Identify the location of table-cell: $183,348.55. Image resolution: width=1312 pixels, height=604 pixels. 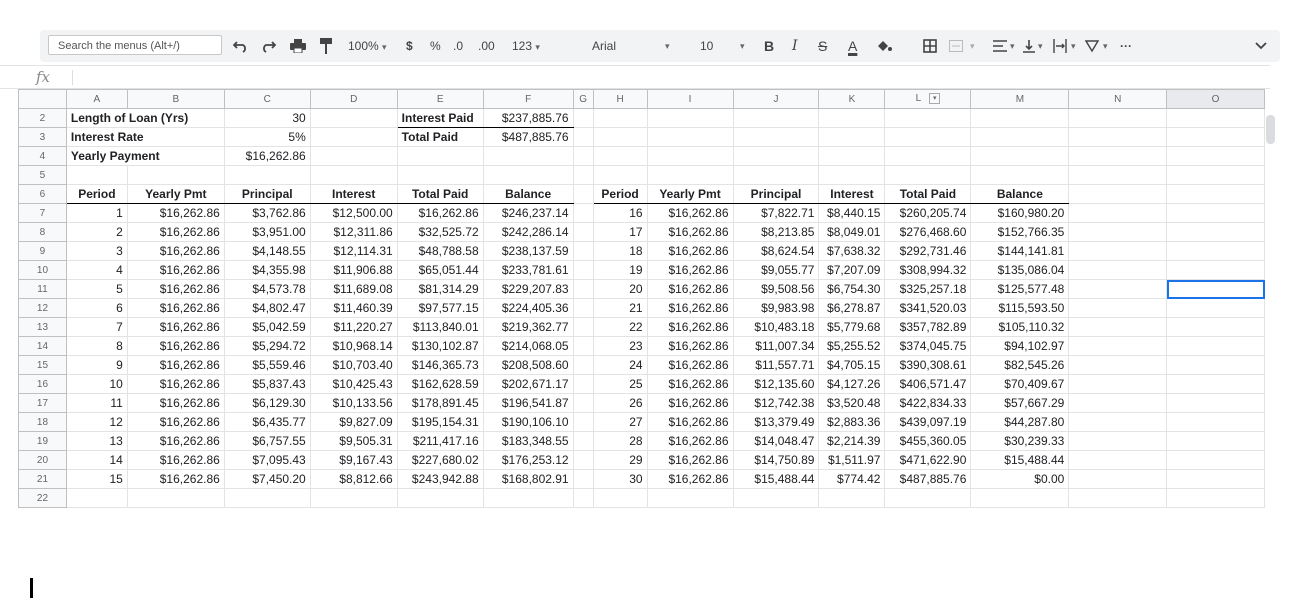
(528, 441).